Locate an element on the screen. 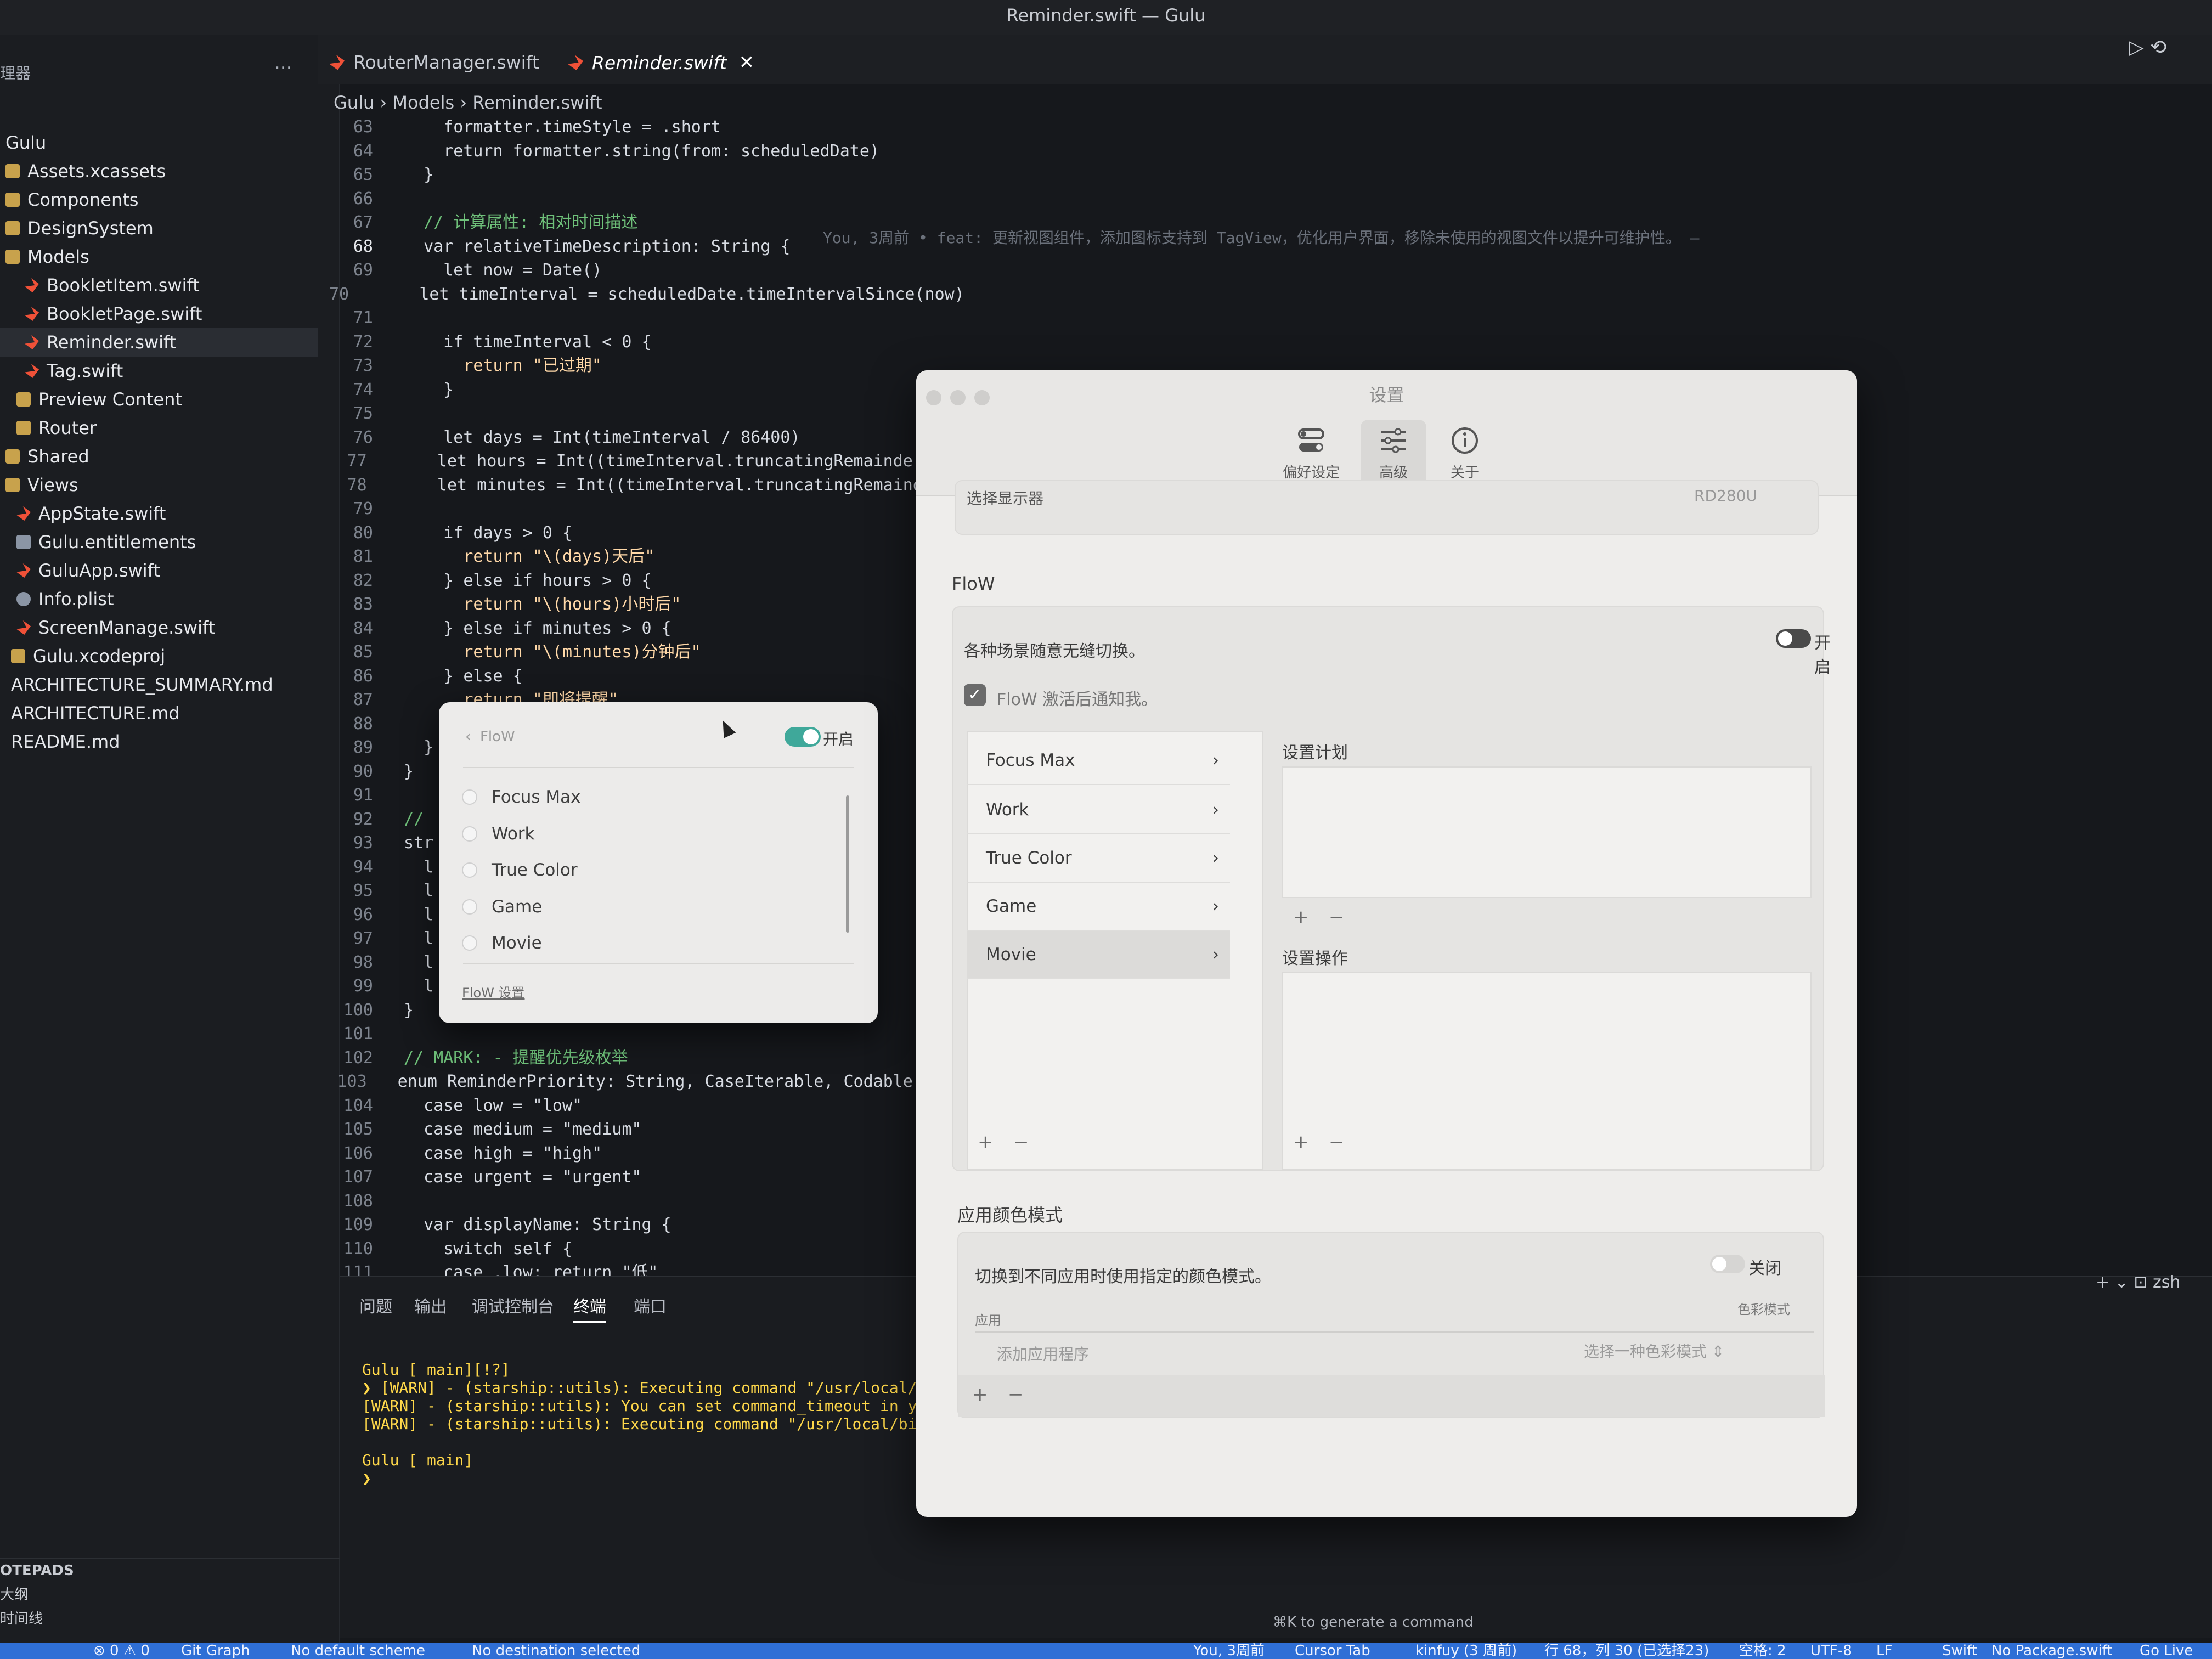 The width and height of the screenshot is (2212, 1659). mode-list-item: Focus Max › is located at coordinates (1098, 761).